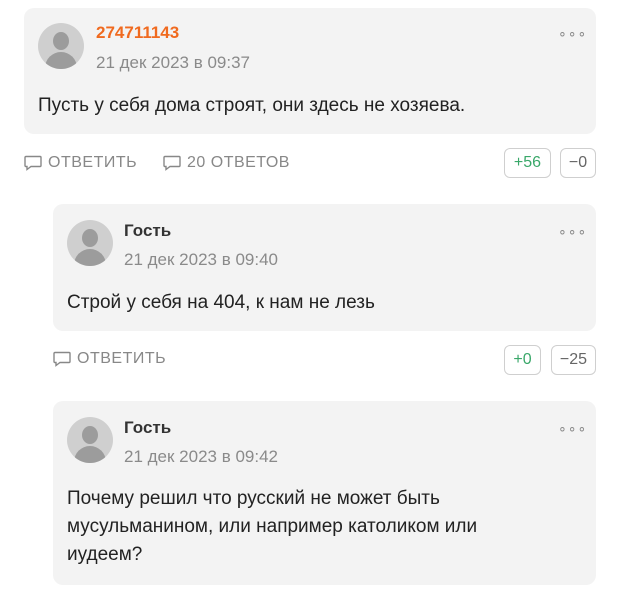 Image resolution: width=620 pixels, height=596 pixels. What do you see at coordinates (137, 33) in the screenshot?
I see `comment-author: 274711143` at bounding box center [137, 33].